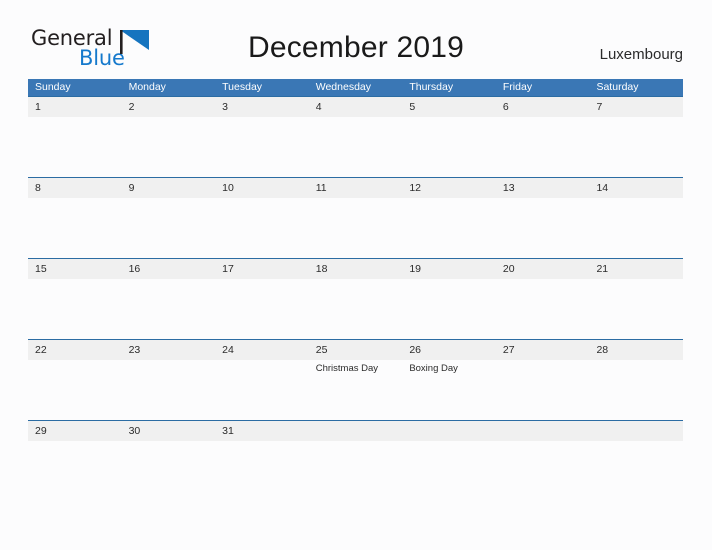 The width and height of the screenshot is (712, 550). I want to click on weekday-header-sunday: Sunday, so click(53, 87).